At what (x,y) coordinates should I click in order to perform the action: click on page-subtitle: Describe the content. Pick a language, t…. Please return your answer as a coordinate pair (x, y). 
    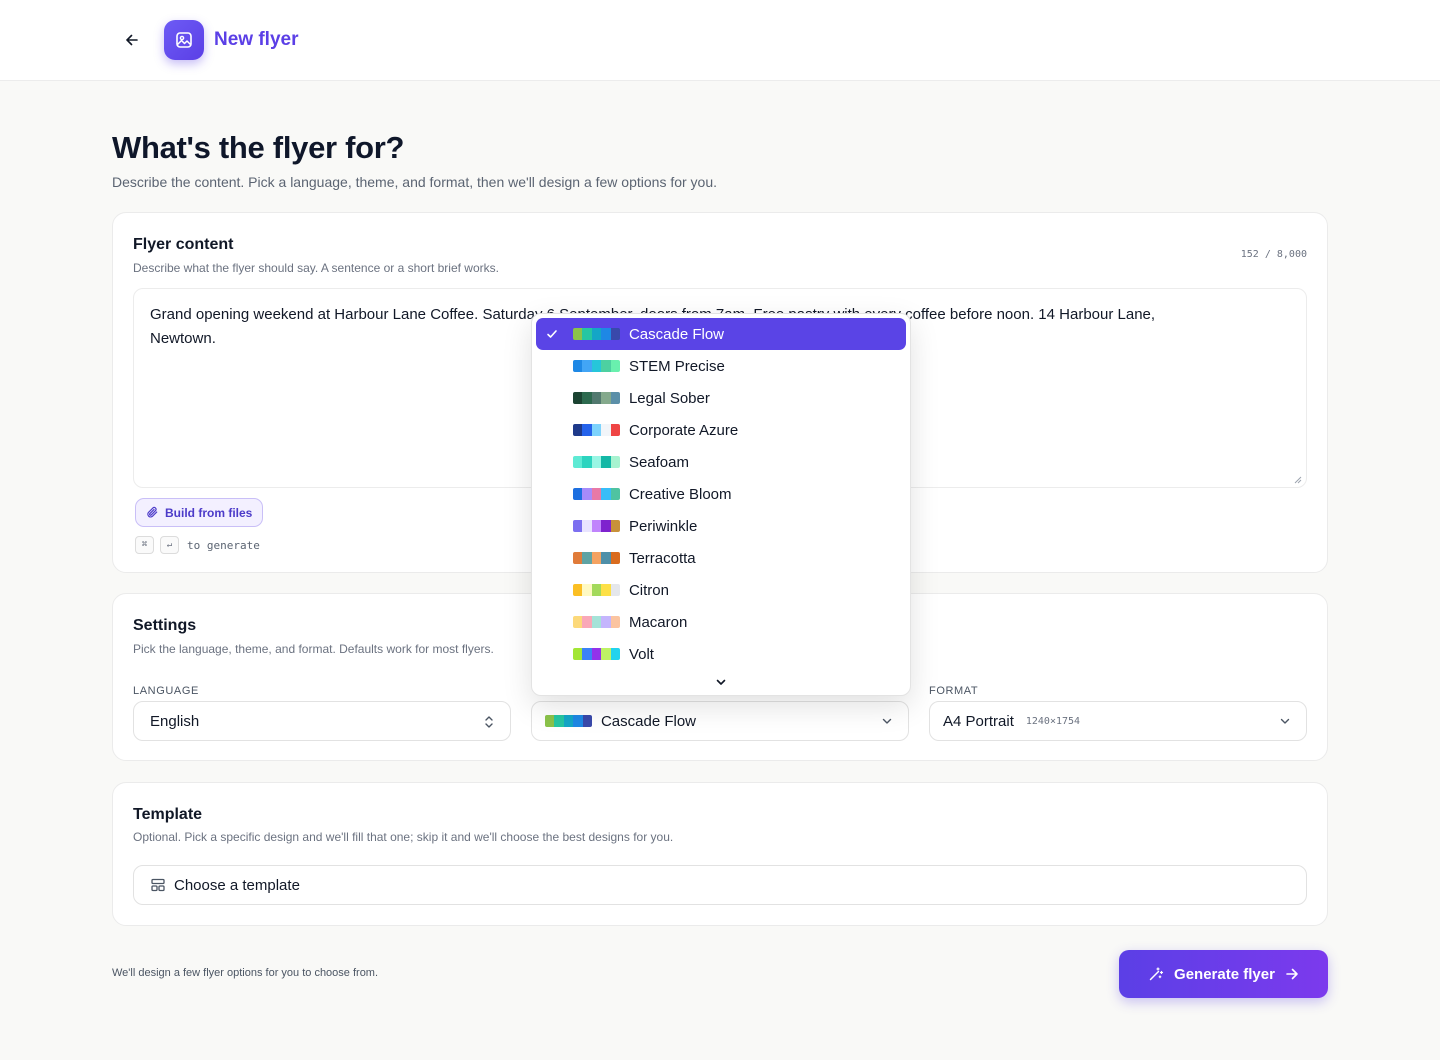
    Looking at the image, I should click on (415, 182).